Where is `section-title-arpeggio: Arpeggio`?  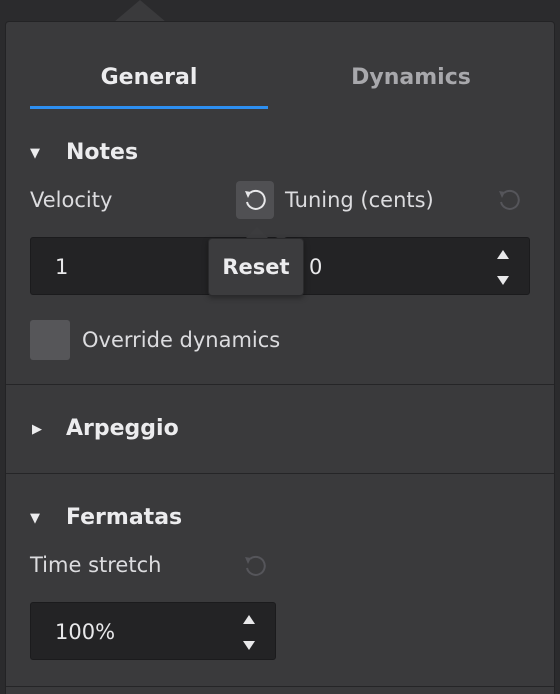
section-title-arpeggio: Arpeggio is located at coordinates (122, 428).